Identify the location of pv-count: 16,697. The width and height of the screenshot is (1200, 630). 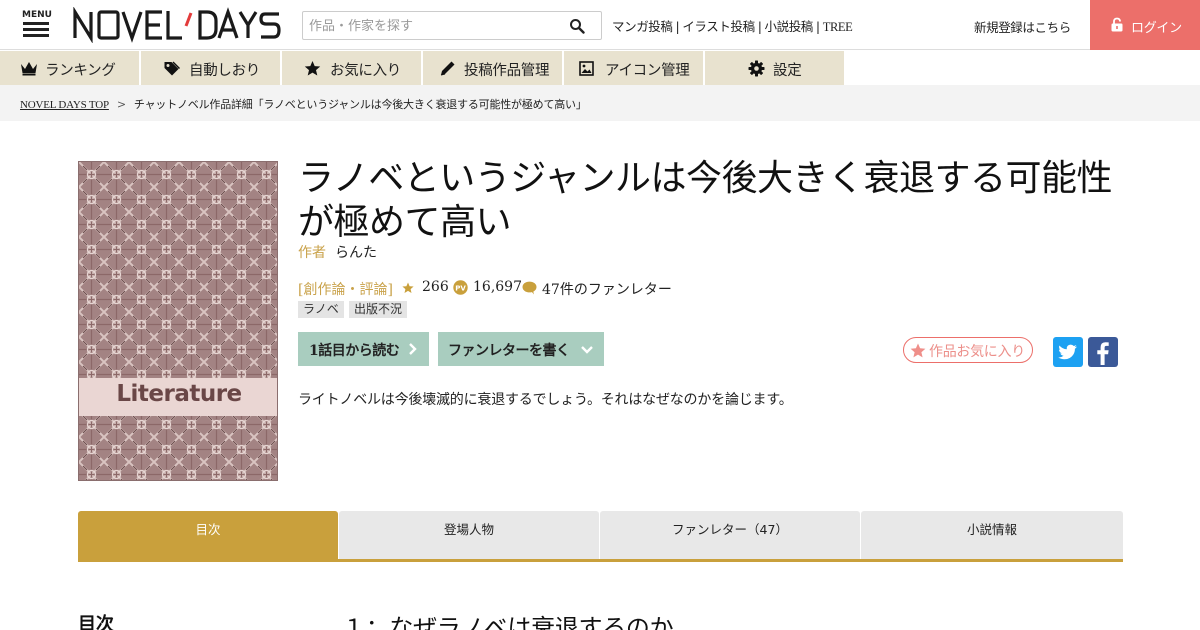
(497, 287).